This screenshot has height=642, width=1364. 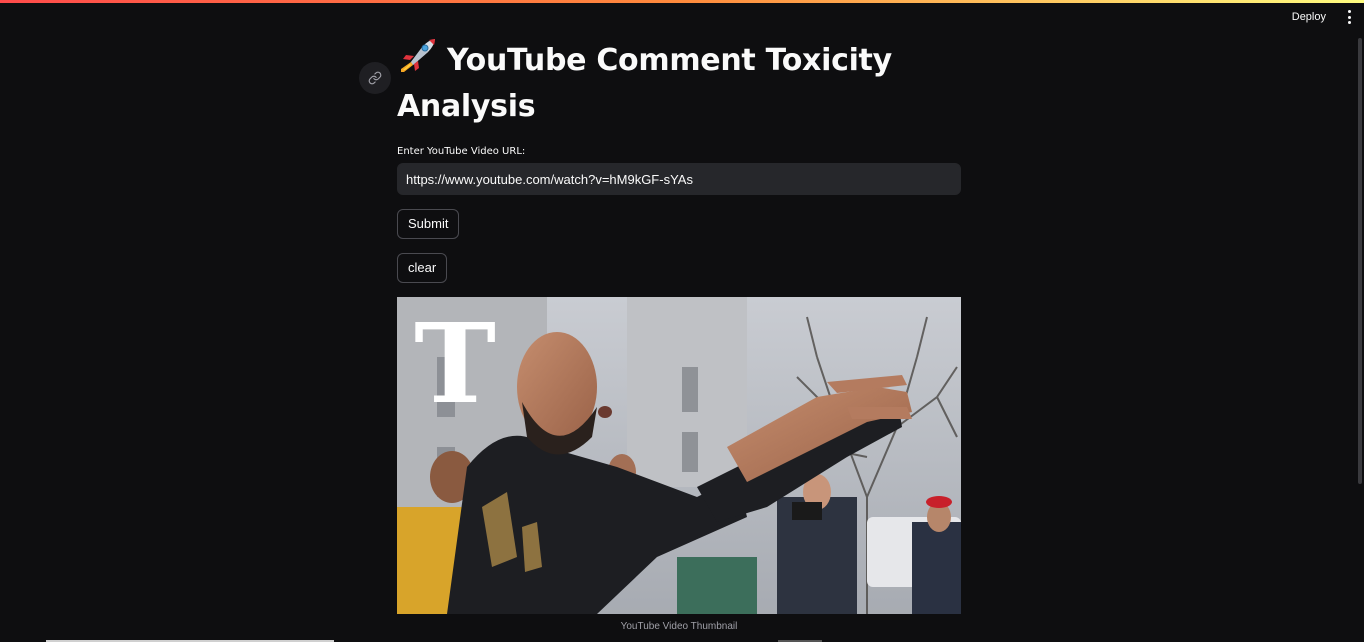 I want to click on page-title: YouTube Comment Toxicity Analysis, so click(x=679, y=83).